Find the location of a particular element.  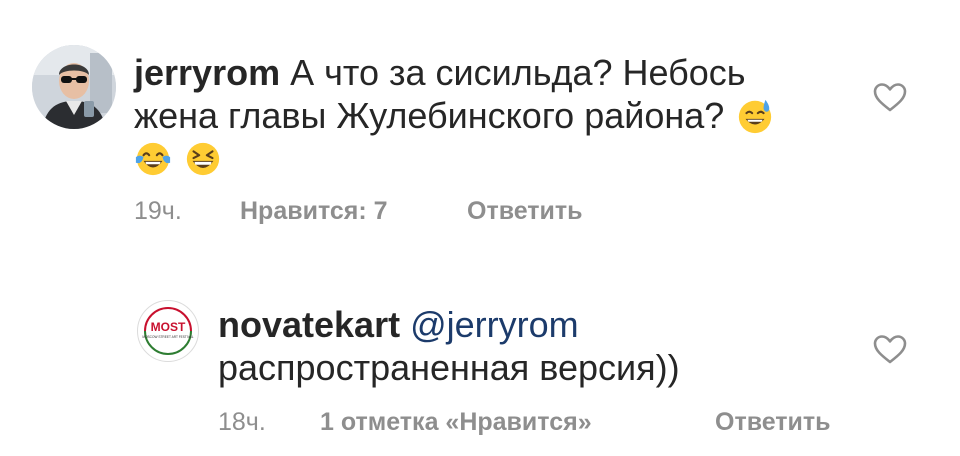

grinning-squinting-face-emoji is located at coordinates (203, 159).